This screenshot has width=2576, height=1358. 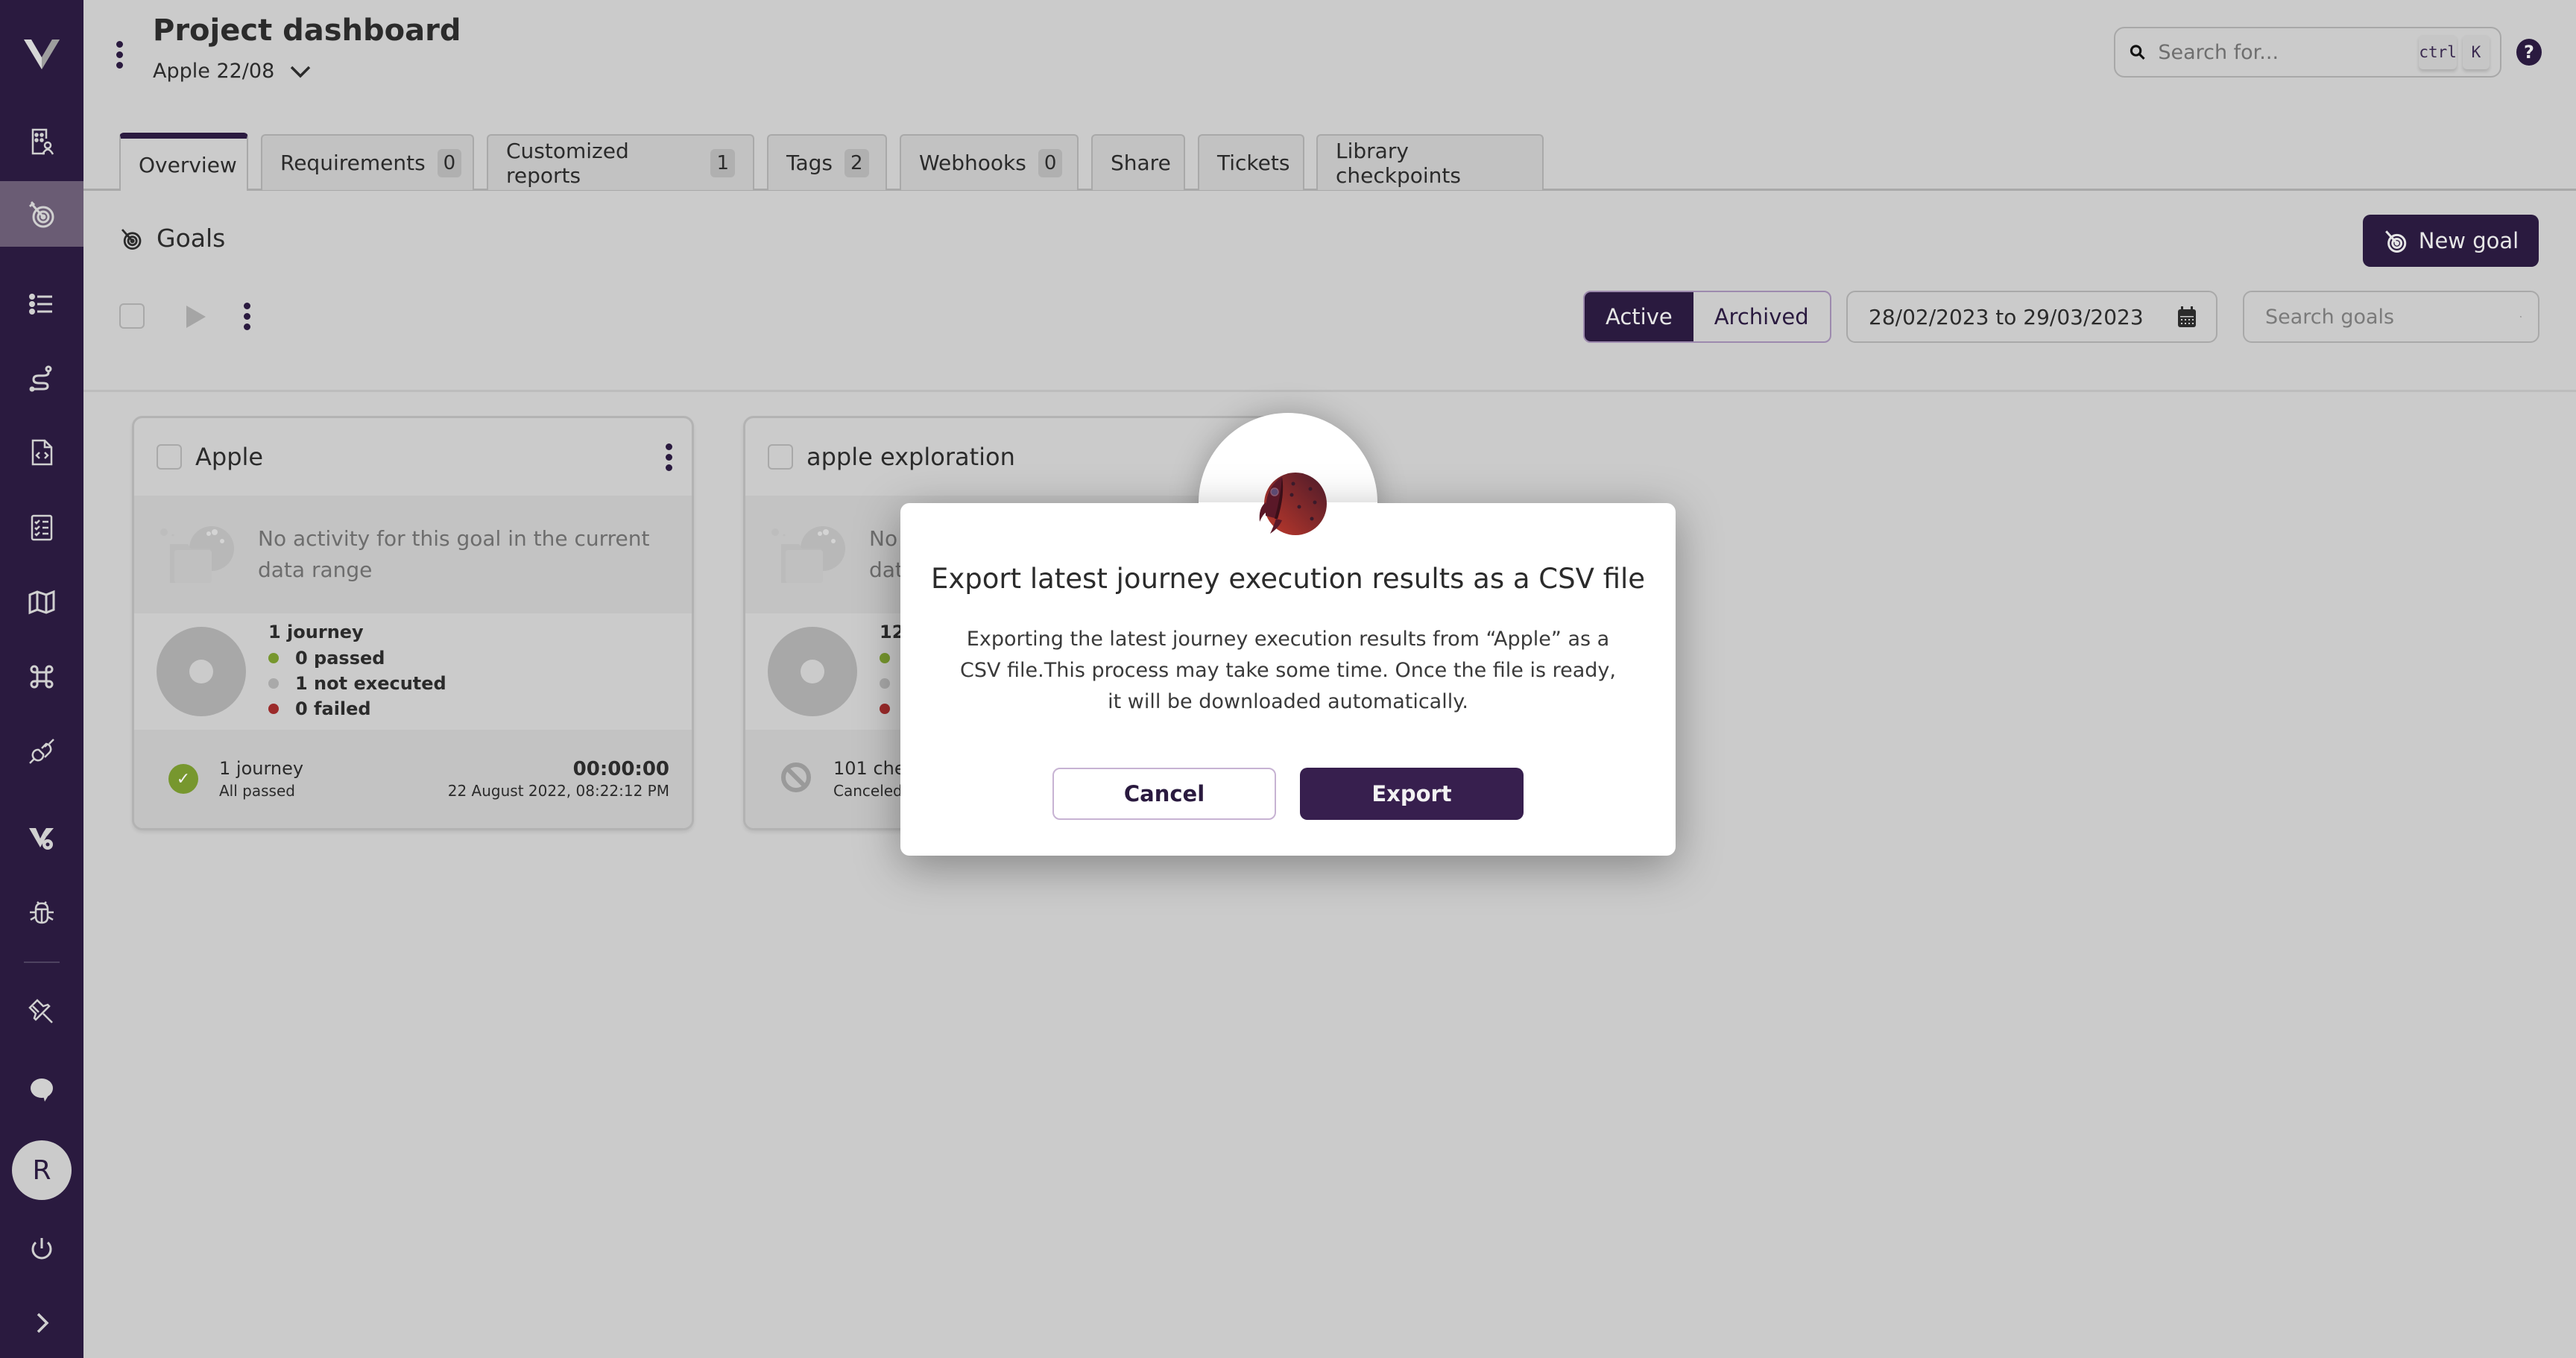 What do you see at coordinates (857, 162) in the screenshot?
I see `tab-count-badge: 2` at bounding box center [857, 162].